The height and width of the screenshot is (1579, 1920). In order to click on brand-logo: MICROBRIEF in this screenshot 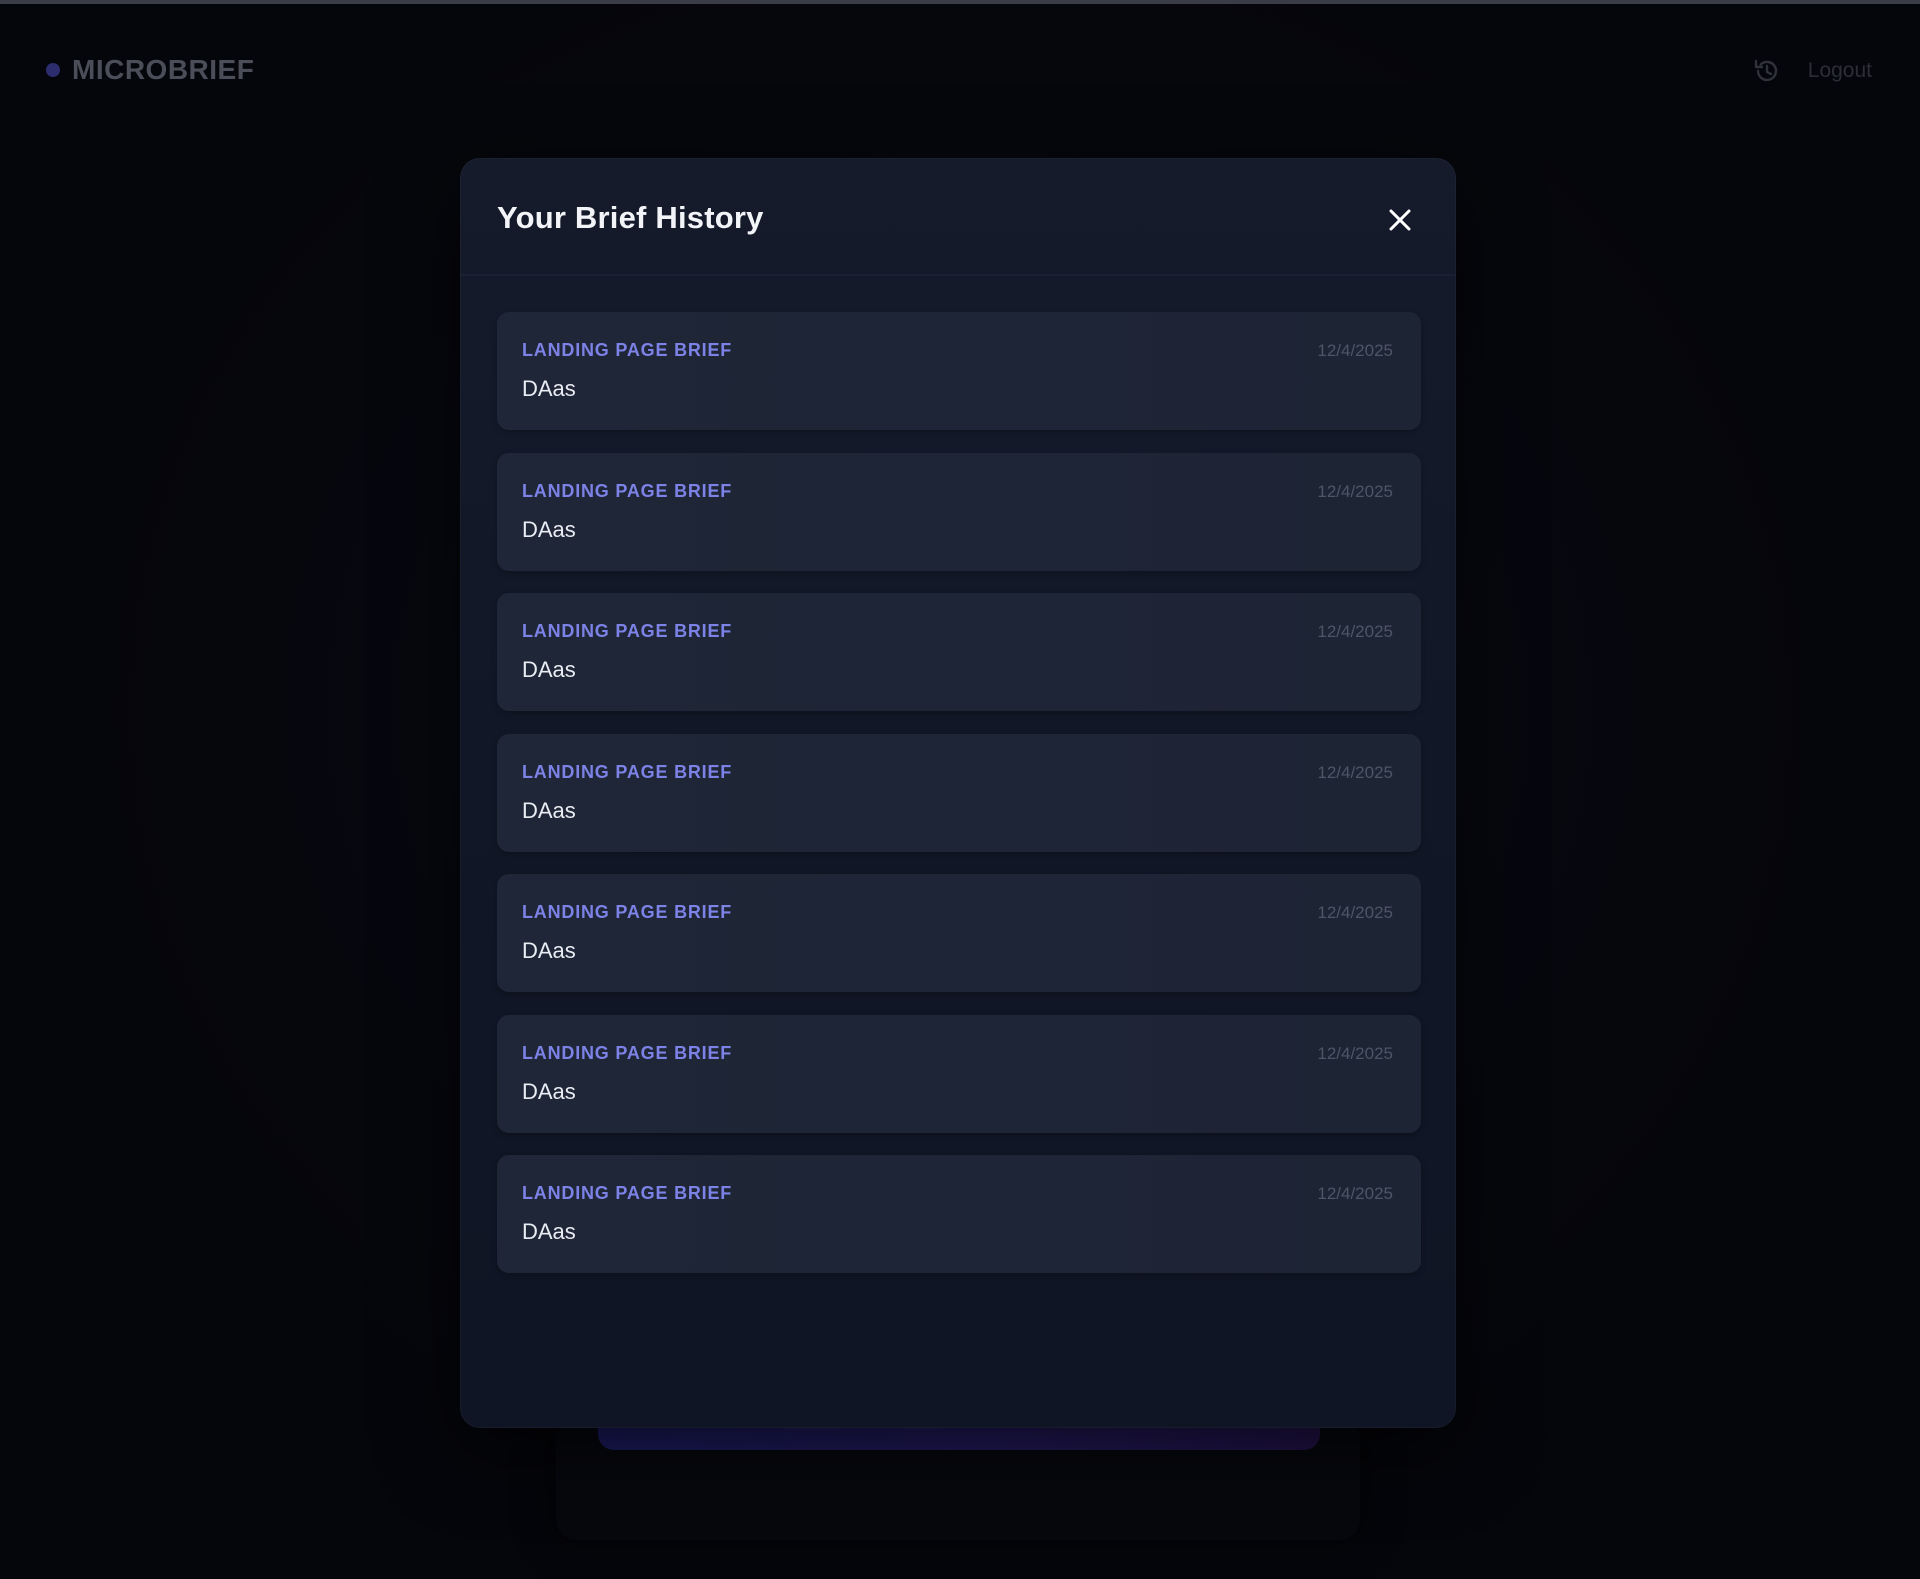, I will do `click(150, 70)`.